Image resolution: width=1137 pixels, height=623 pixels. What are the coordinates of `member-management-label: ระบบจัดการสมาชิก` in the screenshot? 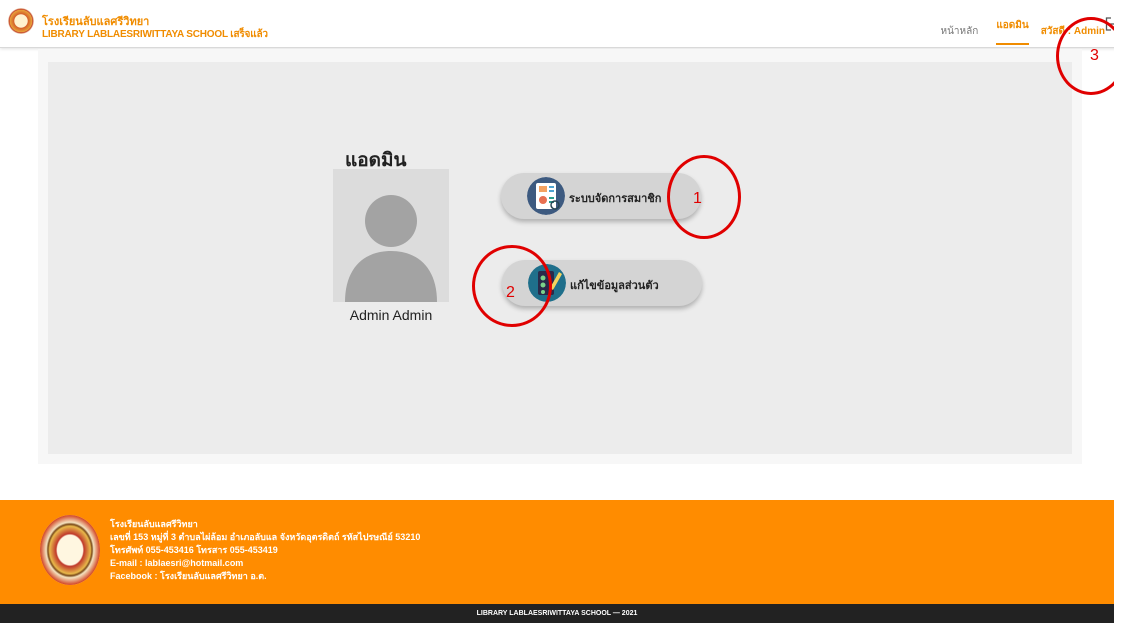 It's located at (615, 199).